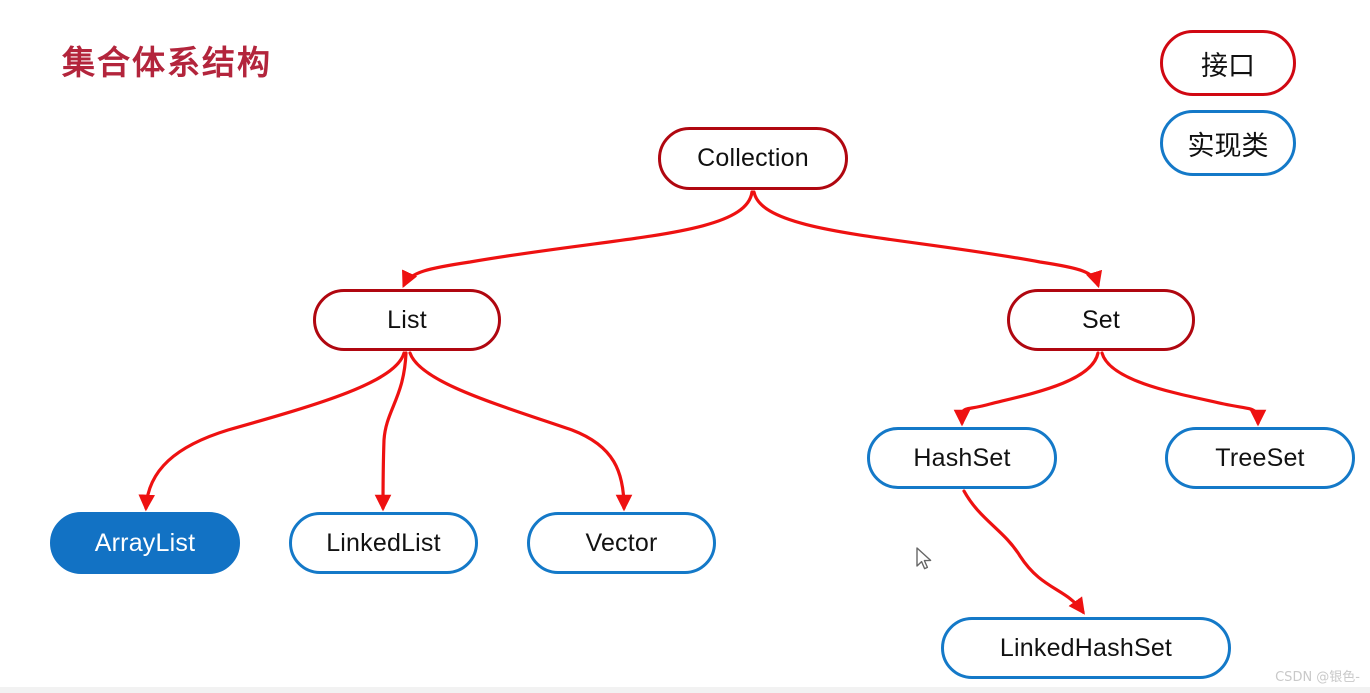 The height and width of the screenshot is (693, 1370). I want to click on node-list: List, so click(407, 320).